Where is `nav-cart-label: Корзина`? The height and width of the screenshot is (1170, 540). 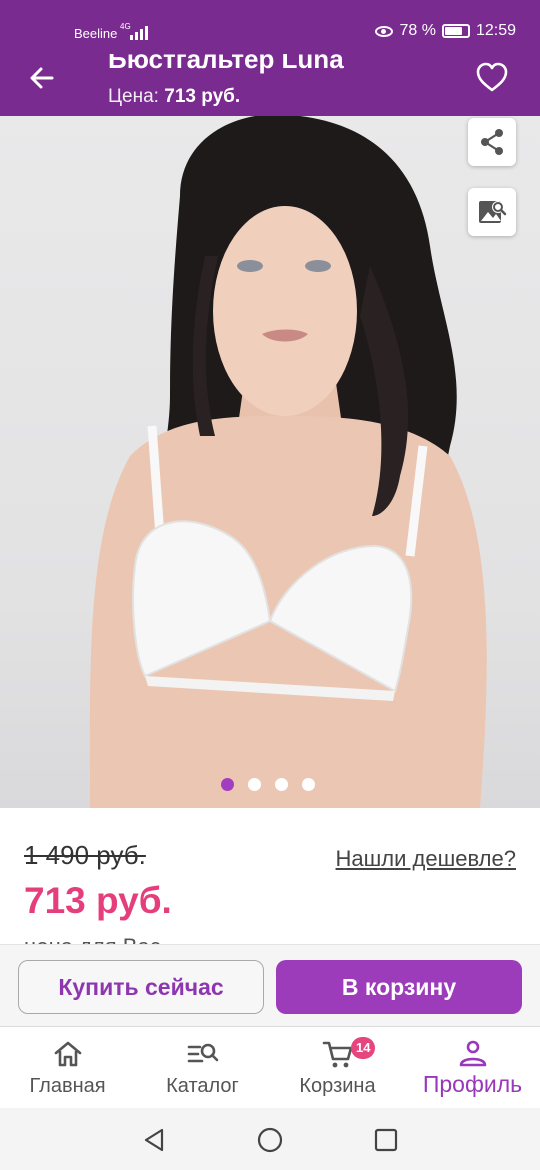 nav-cart-label: Корзина is located at coordinates (337, 1086).